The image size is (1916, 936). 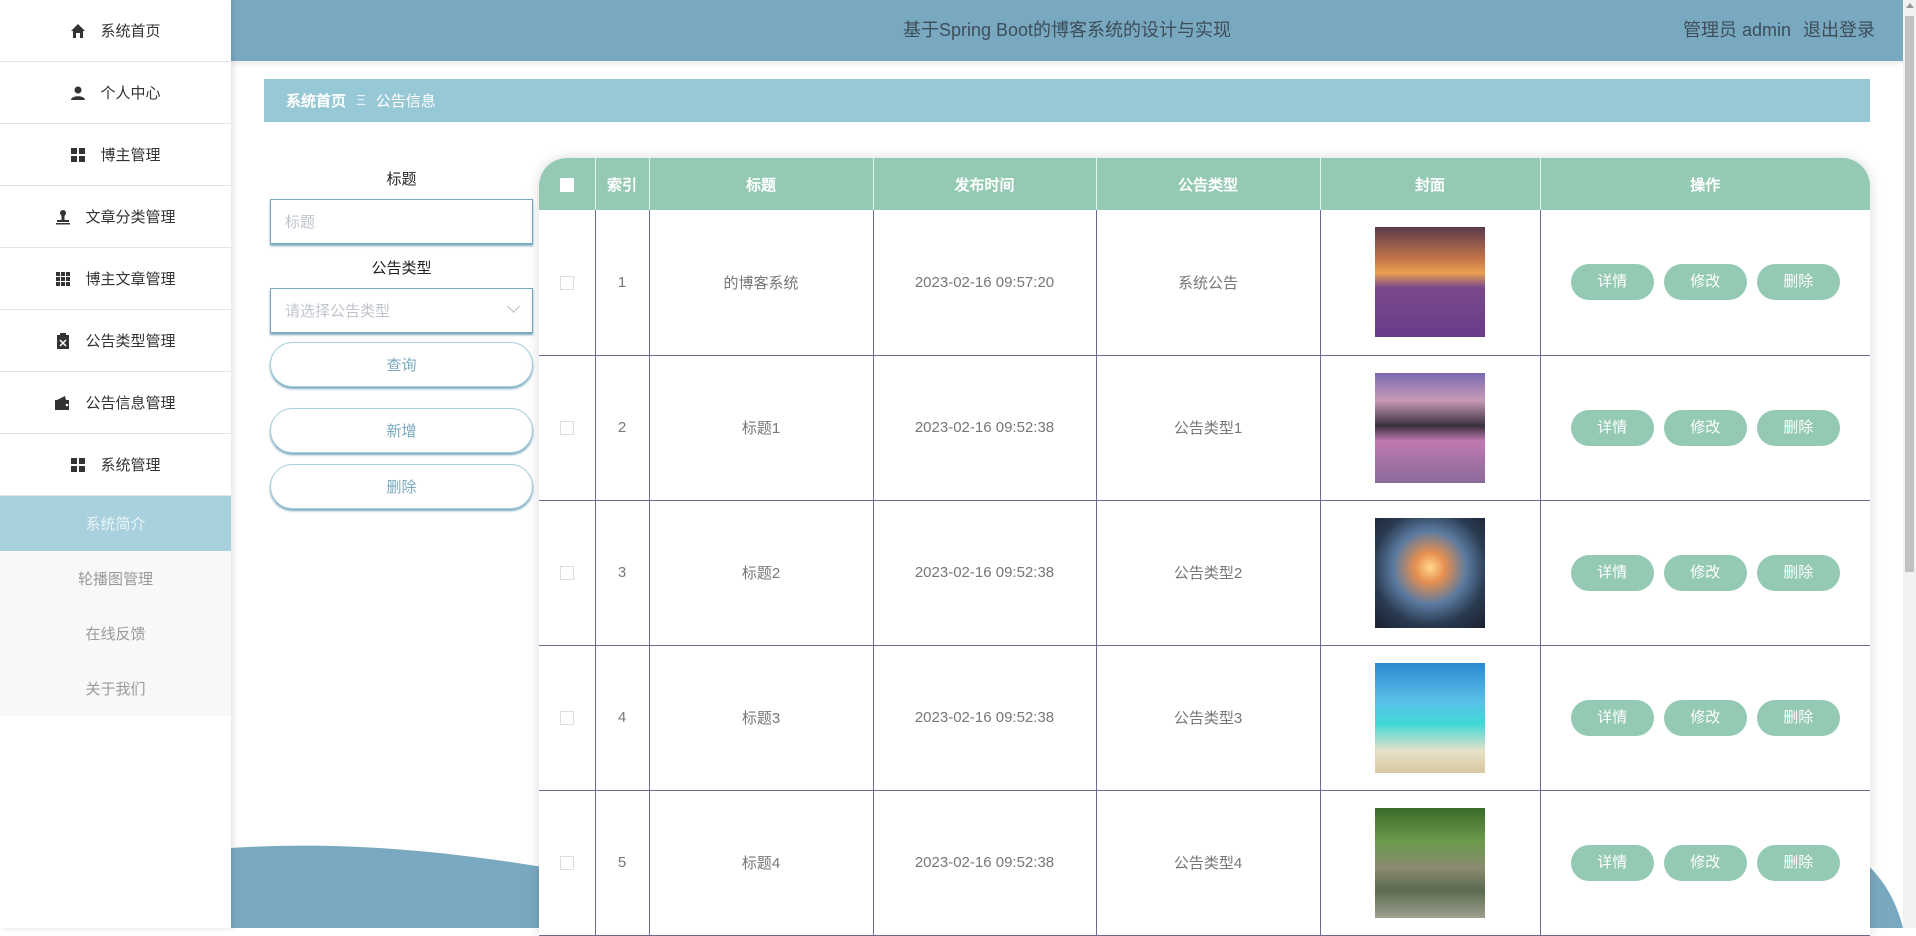 I want to click on row-type: 公告类型3, so click(x=1208, y=718).